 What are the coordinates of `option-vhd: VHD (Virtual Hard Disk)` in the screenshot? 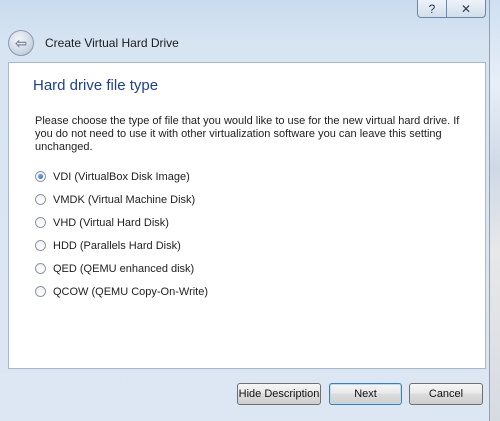 It's located at (121, 222).